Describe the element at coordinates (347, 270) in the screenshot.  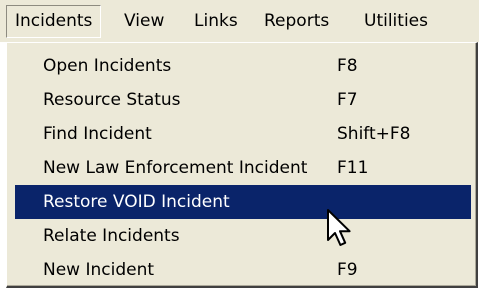
I see `menu-item-shortcut: F9` at that location.